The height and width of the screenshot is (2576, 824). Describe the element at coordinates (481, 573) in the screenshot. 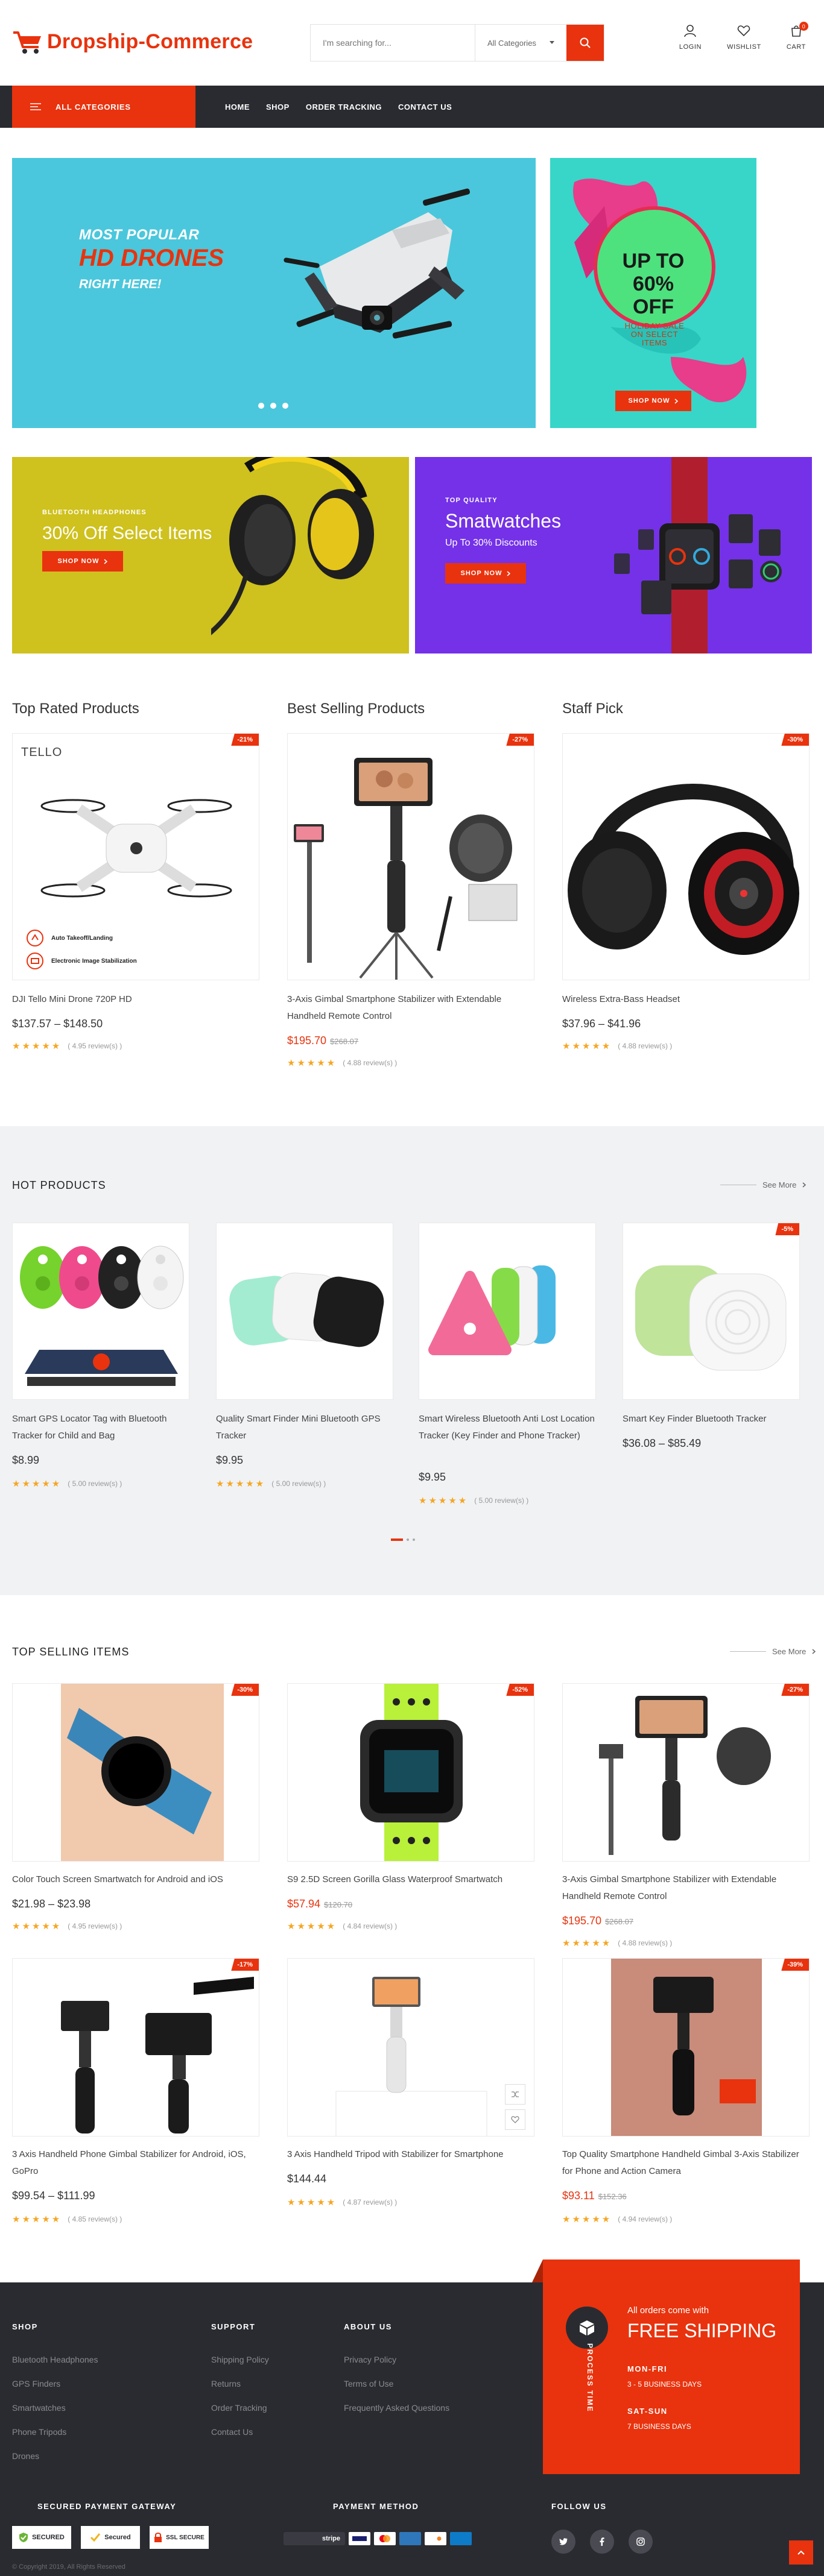

I see `smartwatches-shop-now-label: SHOP NOW` at that location.